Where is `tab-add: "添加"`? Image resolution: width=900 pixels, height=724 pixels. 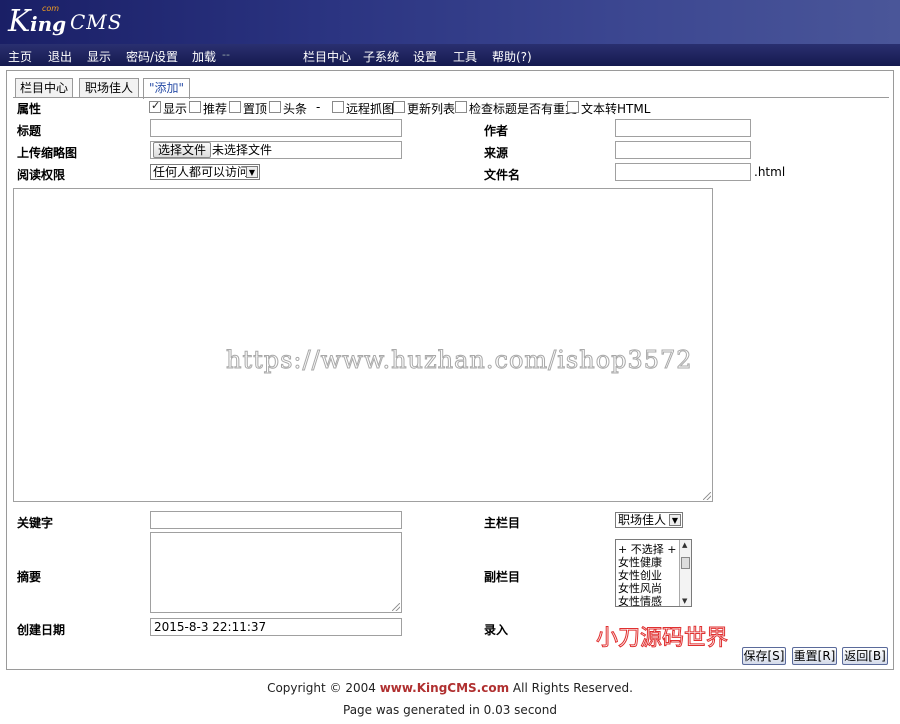 tab-add: "添加" is located at coordinates (166, 88).